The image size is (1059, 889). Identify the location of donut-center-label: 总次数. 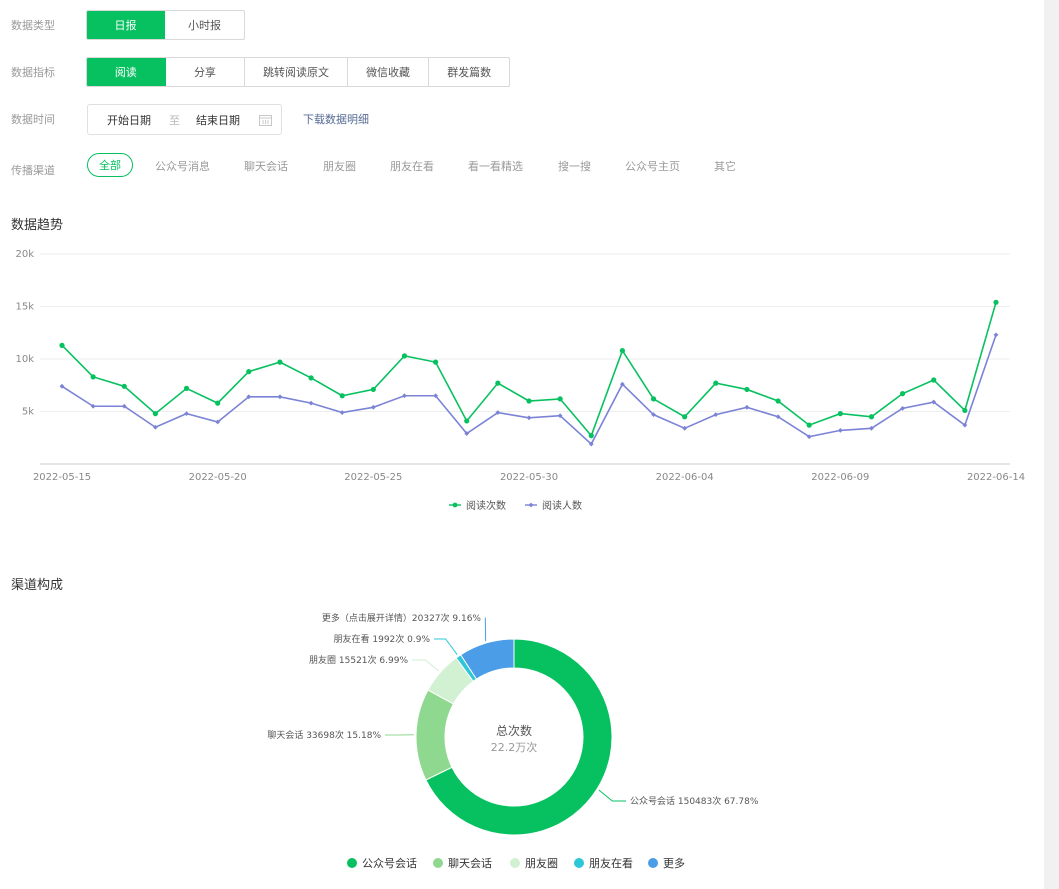
(514, 730).